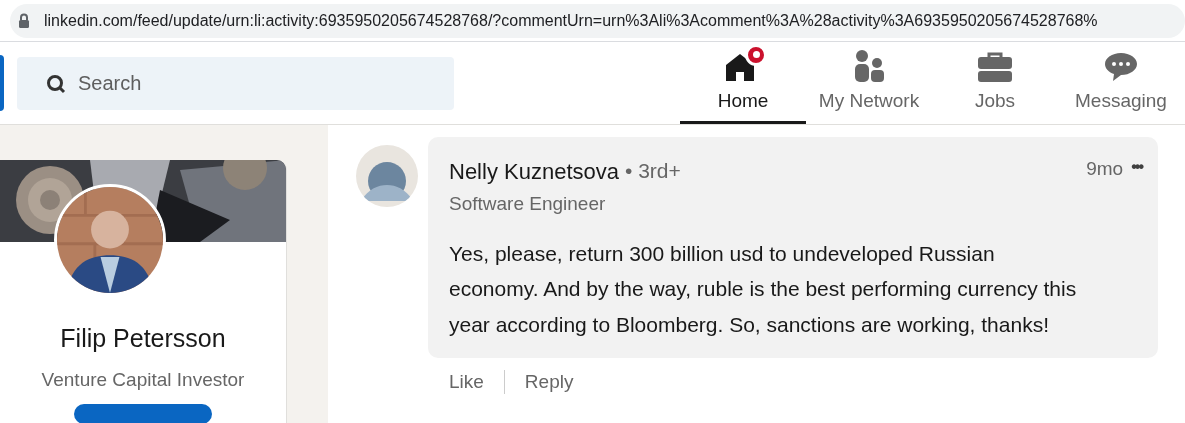 The image size is (1185, 423). I want to click on nav-tab: Messaging, so click(1121, 83).